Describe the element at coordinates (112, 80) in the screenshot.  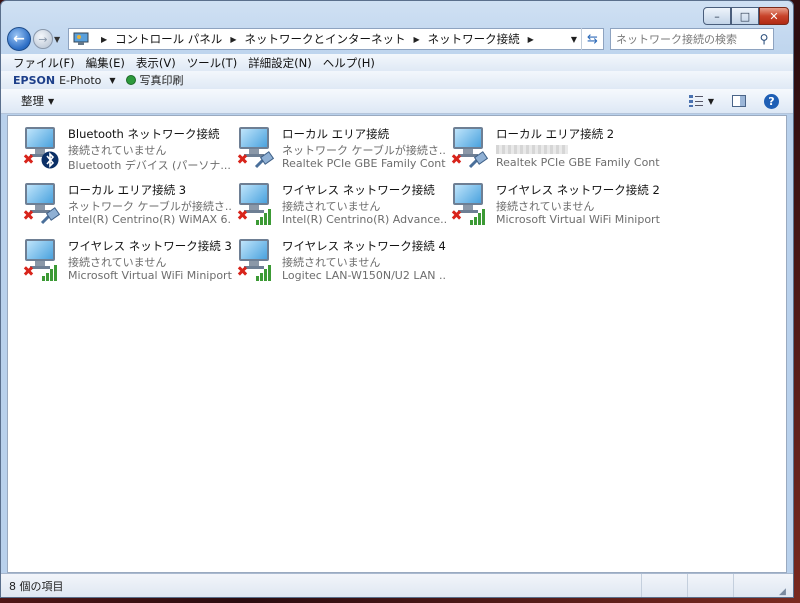
I see `ephoto-dropdown: ▼` at that location.